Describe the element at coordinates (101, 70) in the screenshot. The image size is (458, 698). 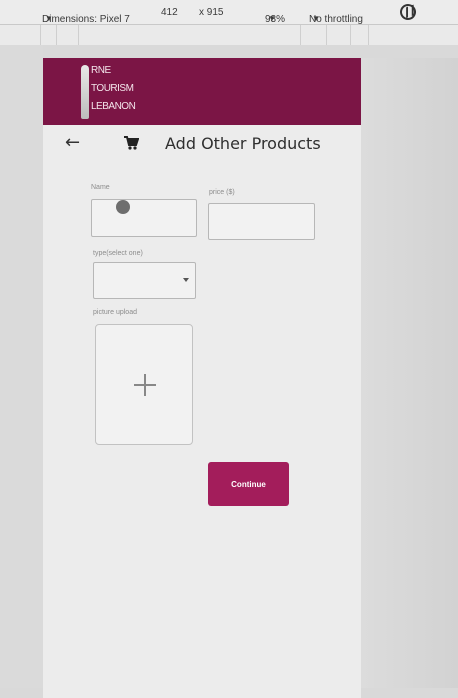
I see `logo-line-1: RNE` at that location.